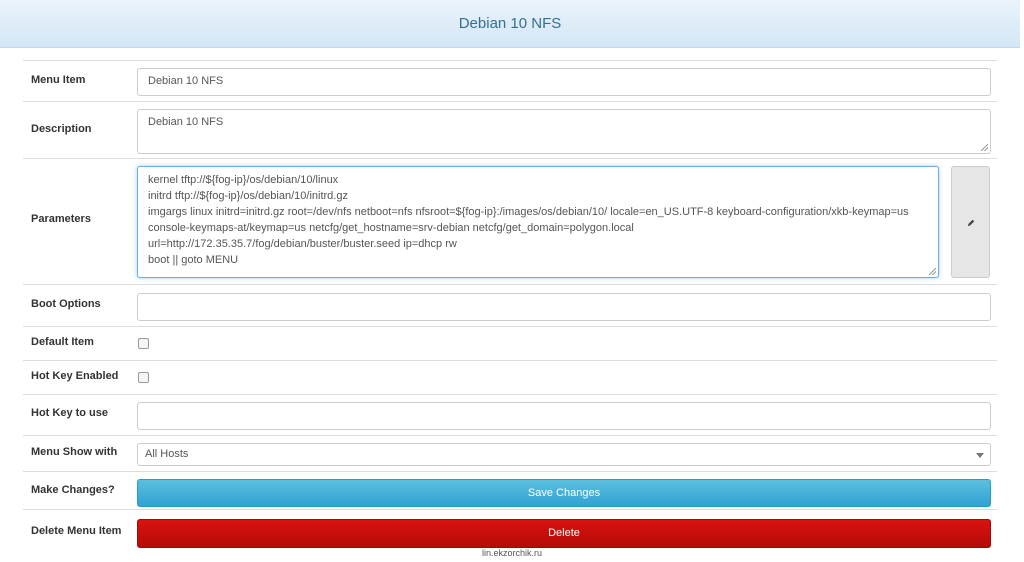 The image size is (1024, 562). I want to click on row-make-changes: Make Changes? Save Changes, so click(510, 490).